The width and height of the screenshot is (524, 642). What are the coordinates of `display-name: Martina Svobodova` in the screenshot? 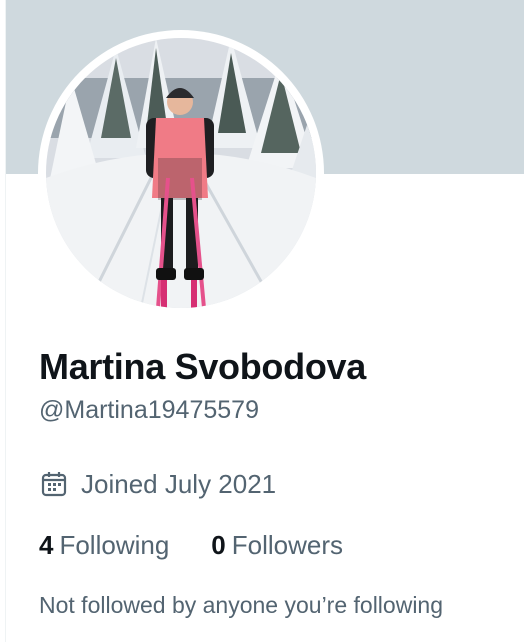 It's located at (202, 366).